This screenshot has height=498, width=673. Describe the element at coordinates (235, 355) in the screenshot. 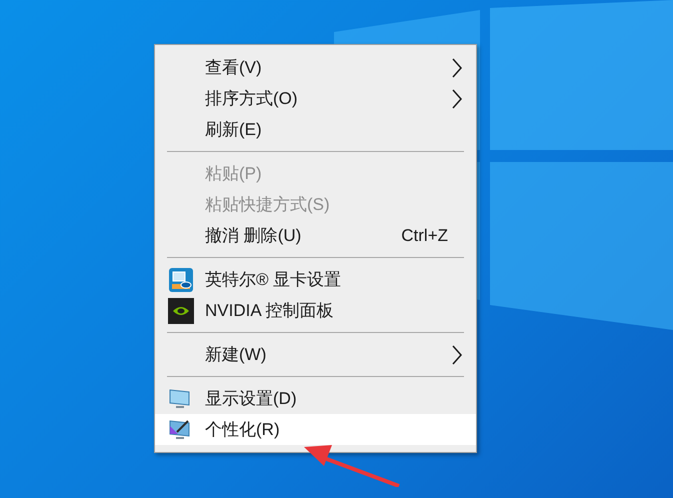

I see `menu-item-label: 新建(W)` at that location.